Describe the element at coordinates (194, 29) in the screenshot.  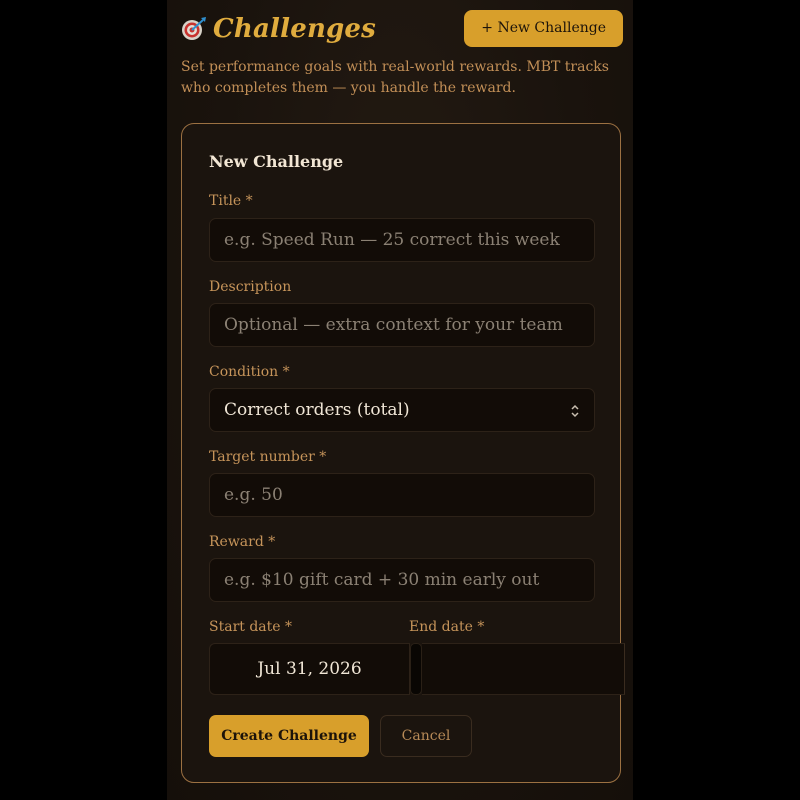
I see `target-dart-icon` at that location.